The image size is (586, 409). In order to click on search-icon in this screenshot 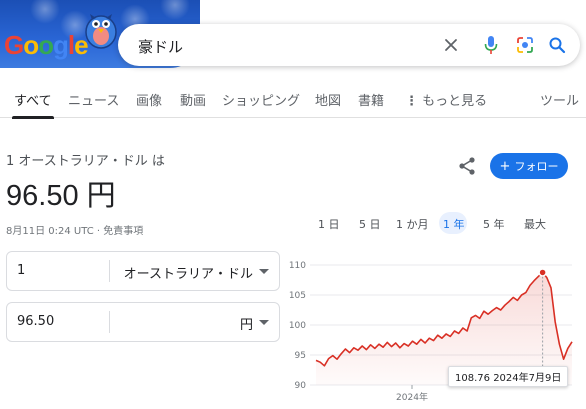, I will do `click(557, 45)`.